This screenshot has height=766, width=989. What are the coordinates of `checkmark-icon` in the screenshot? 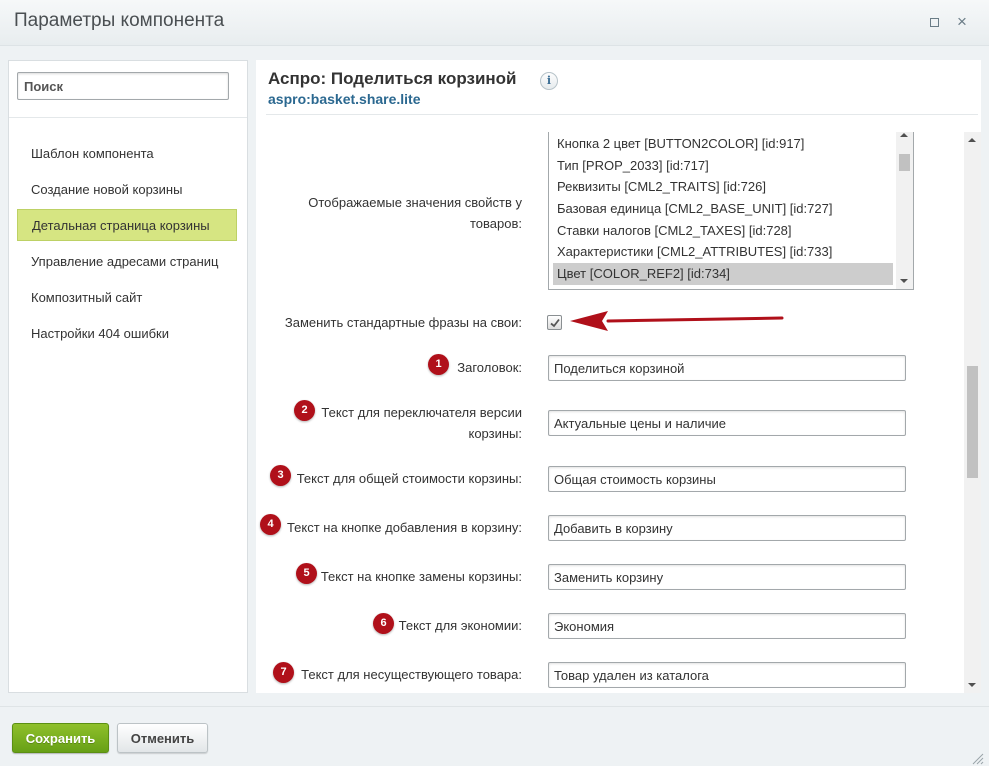 It's located at (555, 323).